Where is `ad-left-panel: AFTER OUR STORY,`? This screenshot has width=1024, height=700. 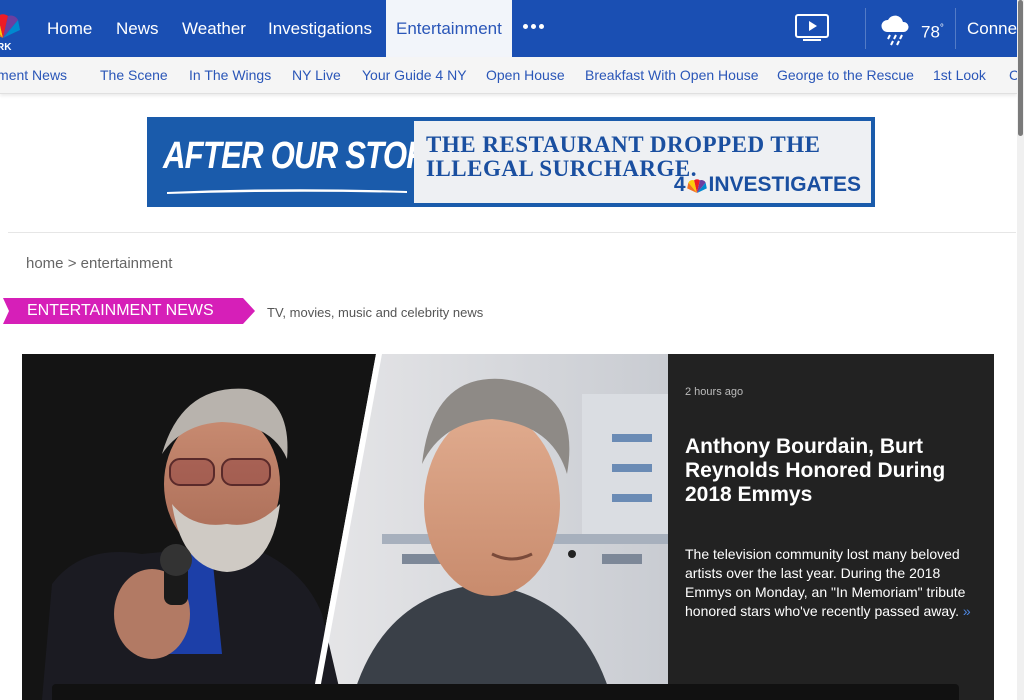
ad-left-panel: AFTER OUR STORY, is located at coordinates (300, 162).